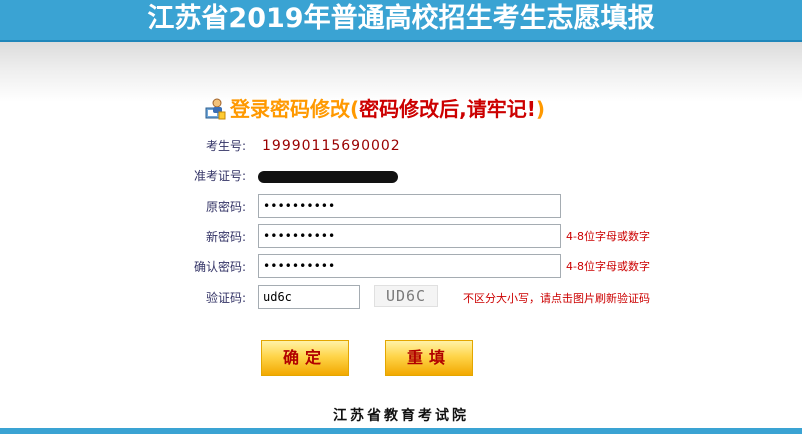 Image resolution: width=802 pixels, height=434 pixels. Describe the element at coordinates (401, 72) in the screenshot. I see `header-gradient-band` at that location.